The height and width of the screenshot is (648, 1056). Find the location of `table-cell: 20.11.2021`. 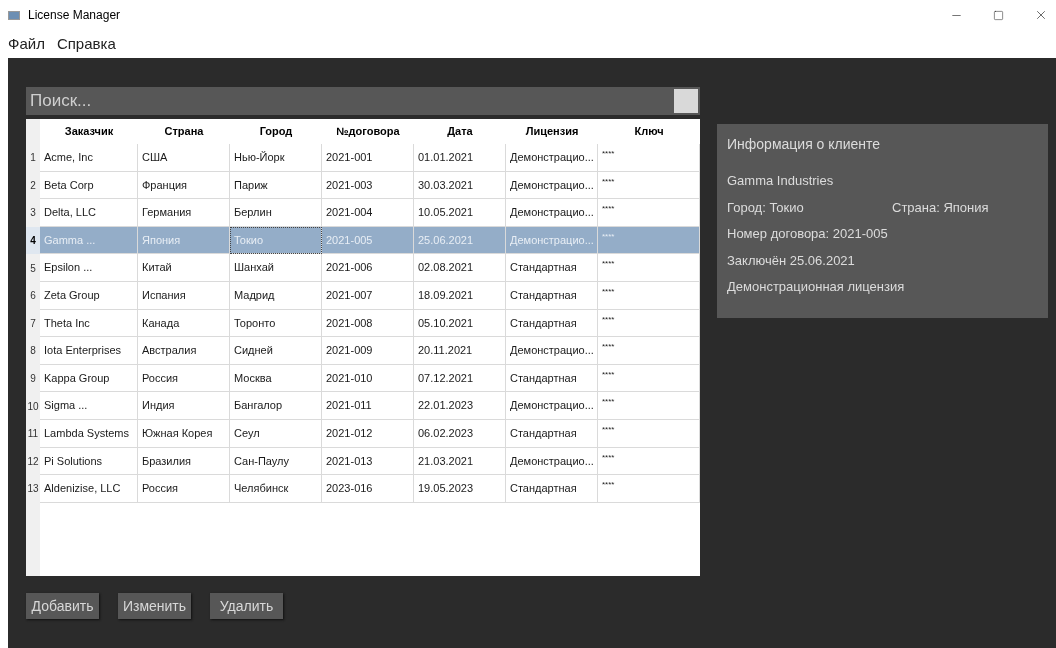

table-cell: 20.11.2021 is located at coordinates (460, 351).